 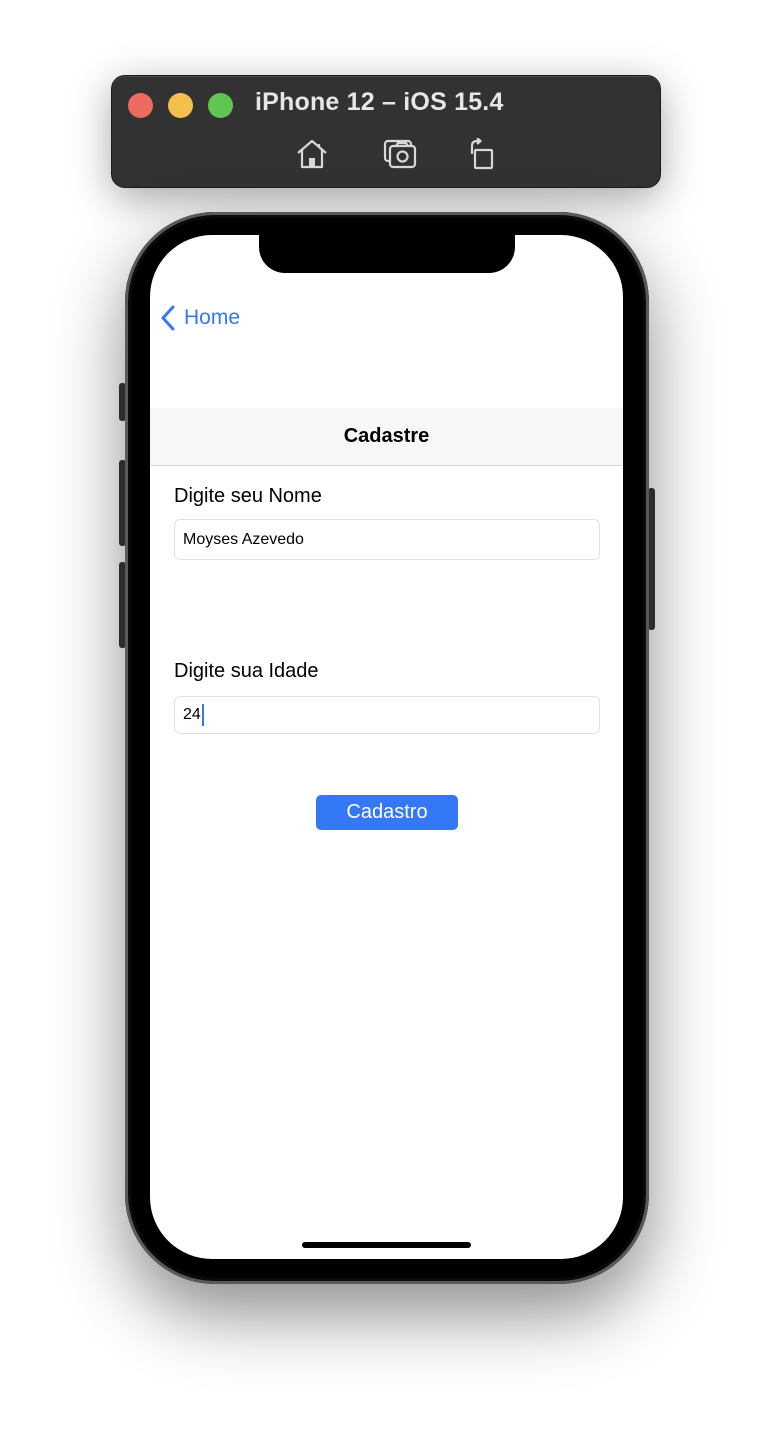 I want to click on simulator-title: iPhone 12 – iOS 15.4, so click(x=379, y=102).